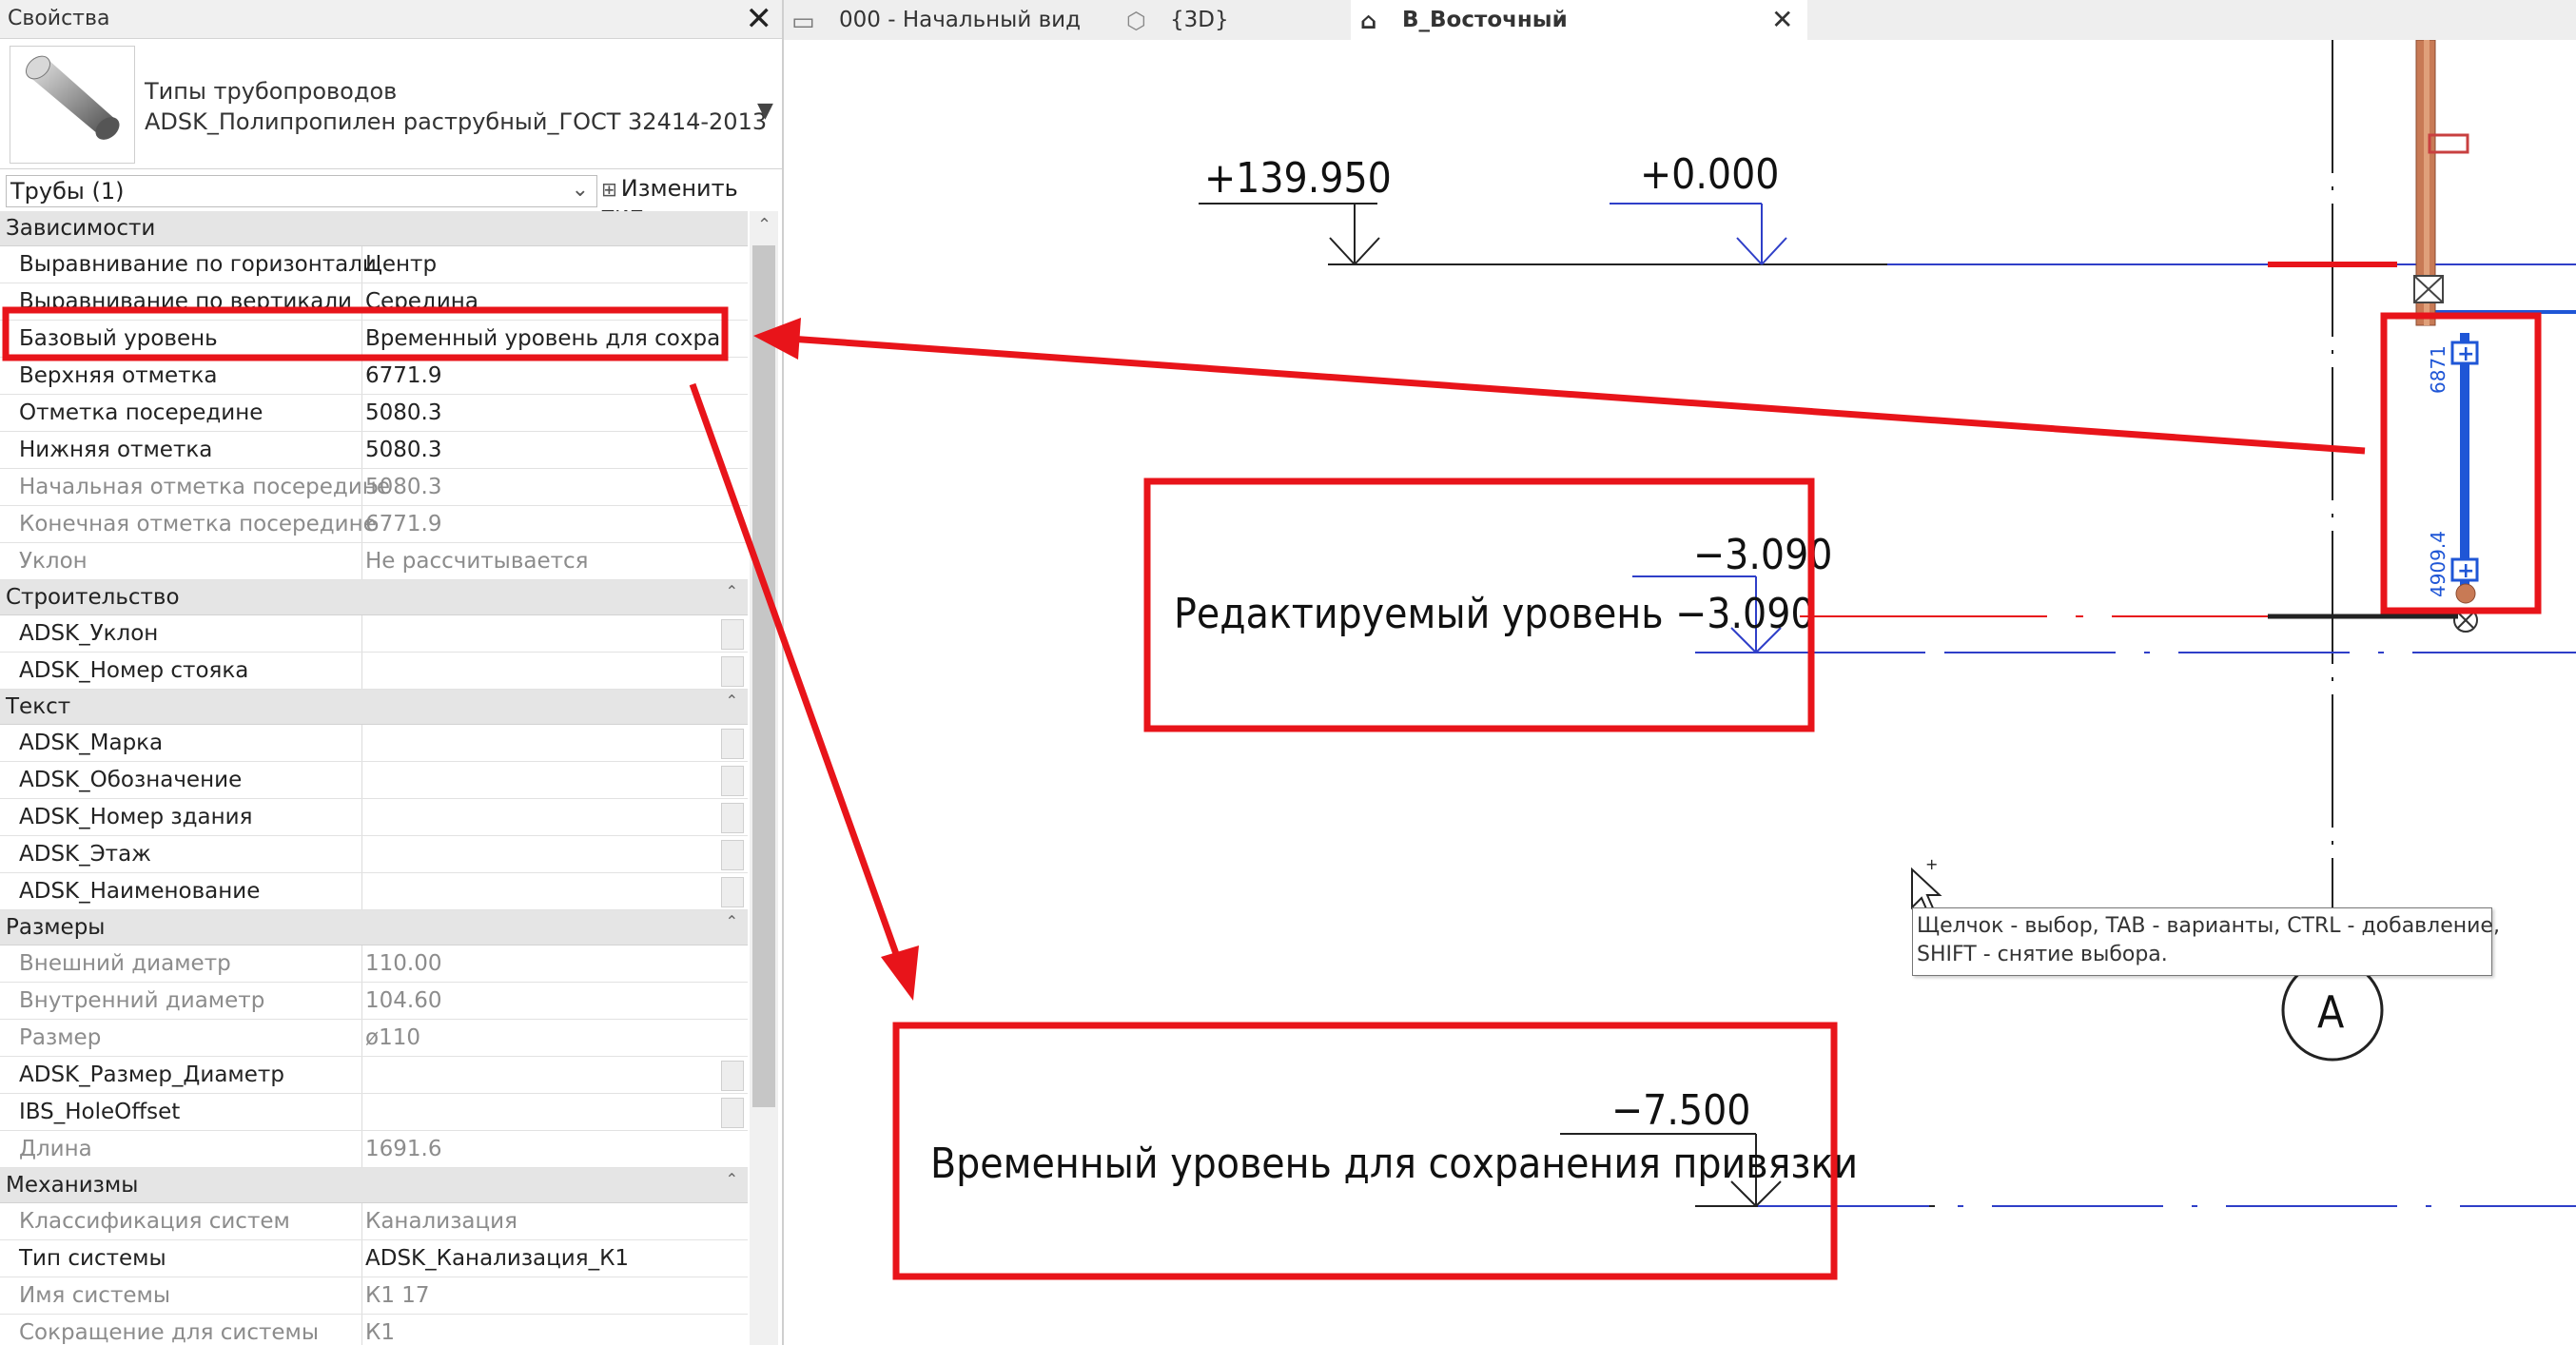  I want to click on property-row: Внутренний диаметр 104.60, so click(374, 1001).